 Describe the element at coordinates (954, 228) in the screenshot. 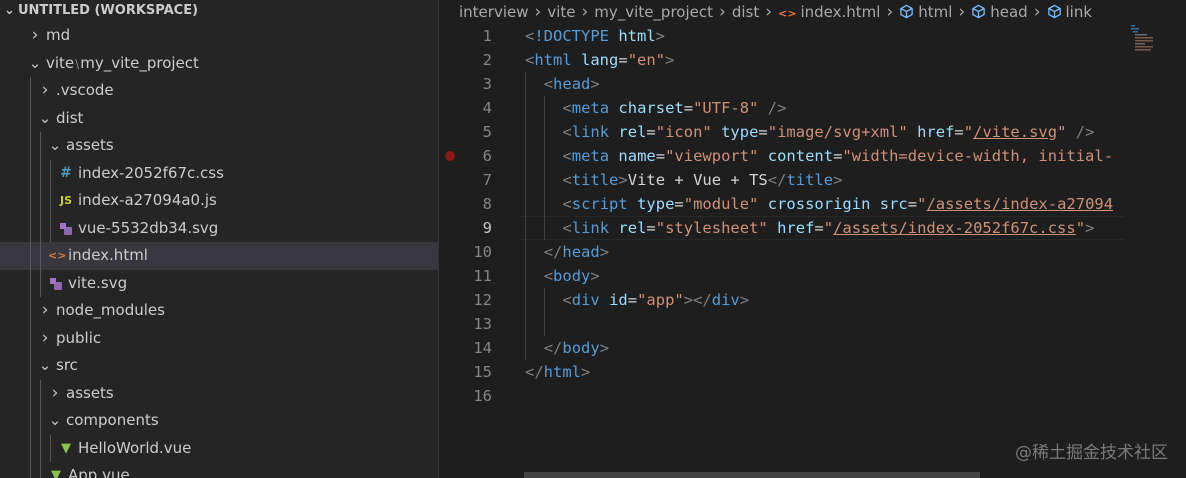

I see `token-strlink: /assets/index-2052f67c.css` at that location.